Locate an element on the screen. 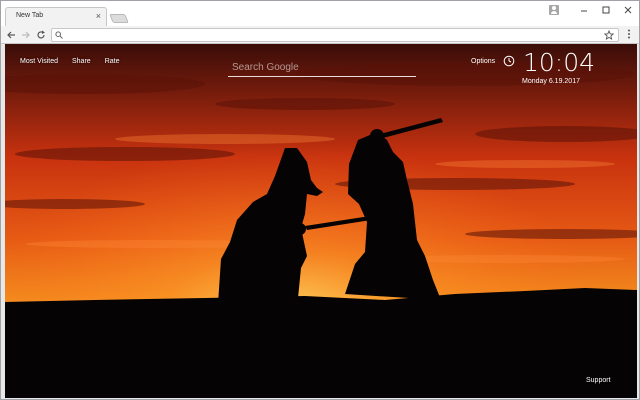 The image size is (640, 400). maximize-button is located at coordinates (606, 10).